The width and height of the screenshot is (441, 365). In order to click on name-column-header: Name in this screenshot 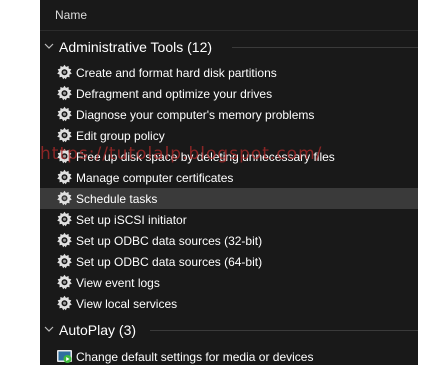, I will do `click(229, 15)`.